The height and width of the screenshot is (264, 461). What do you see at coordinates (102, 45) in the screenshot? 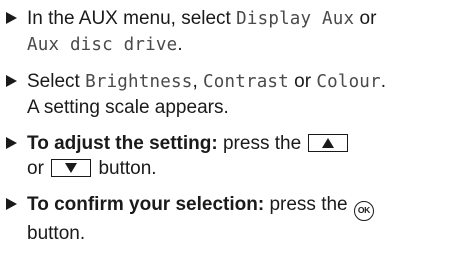
I see `option-aux-disc-drive: Aux disc drive` at bounding box center [102, 45].